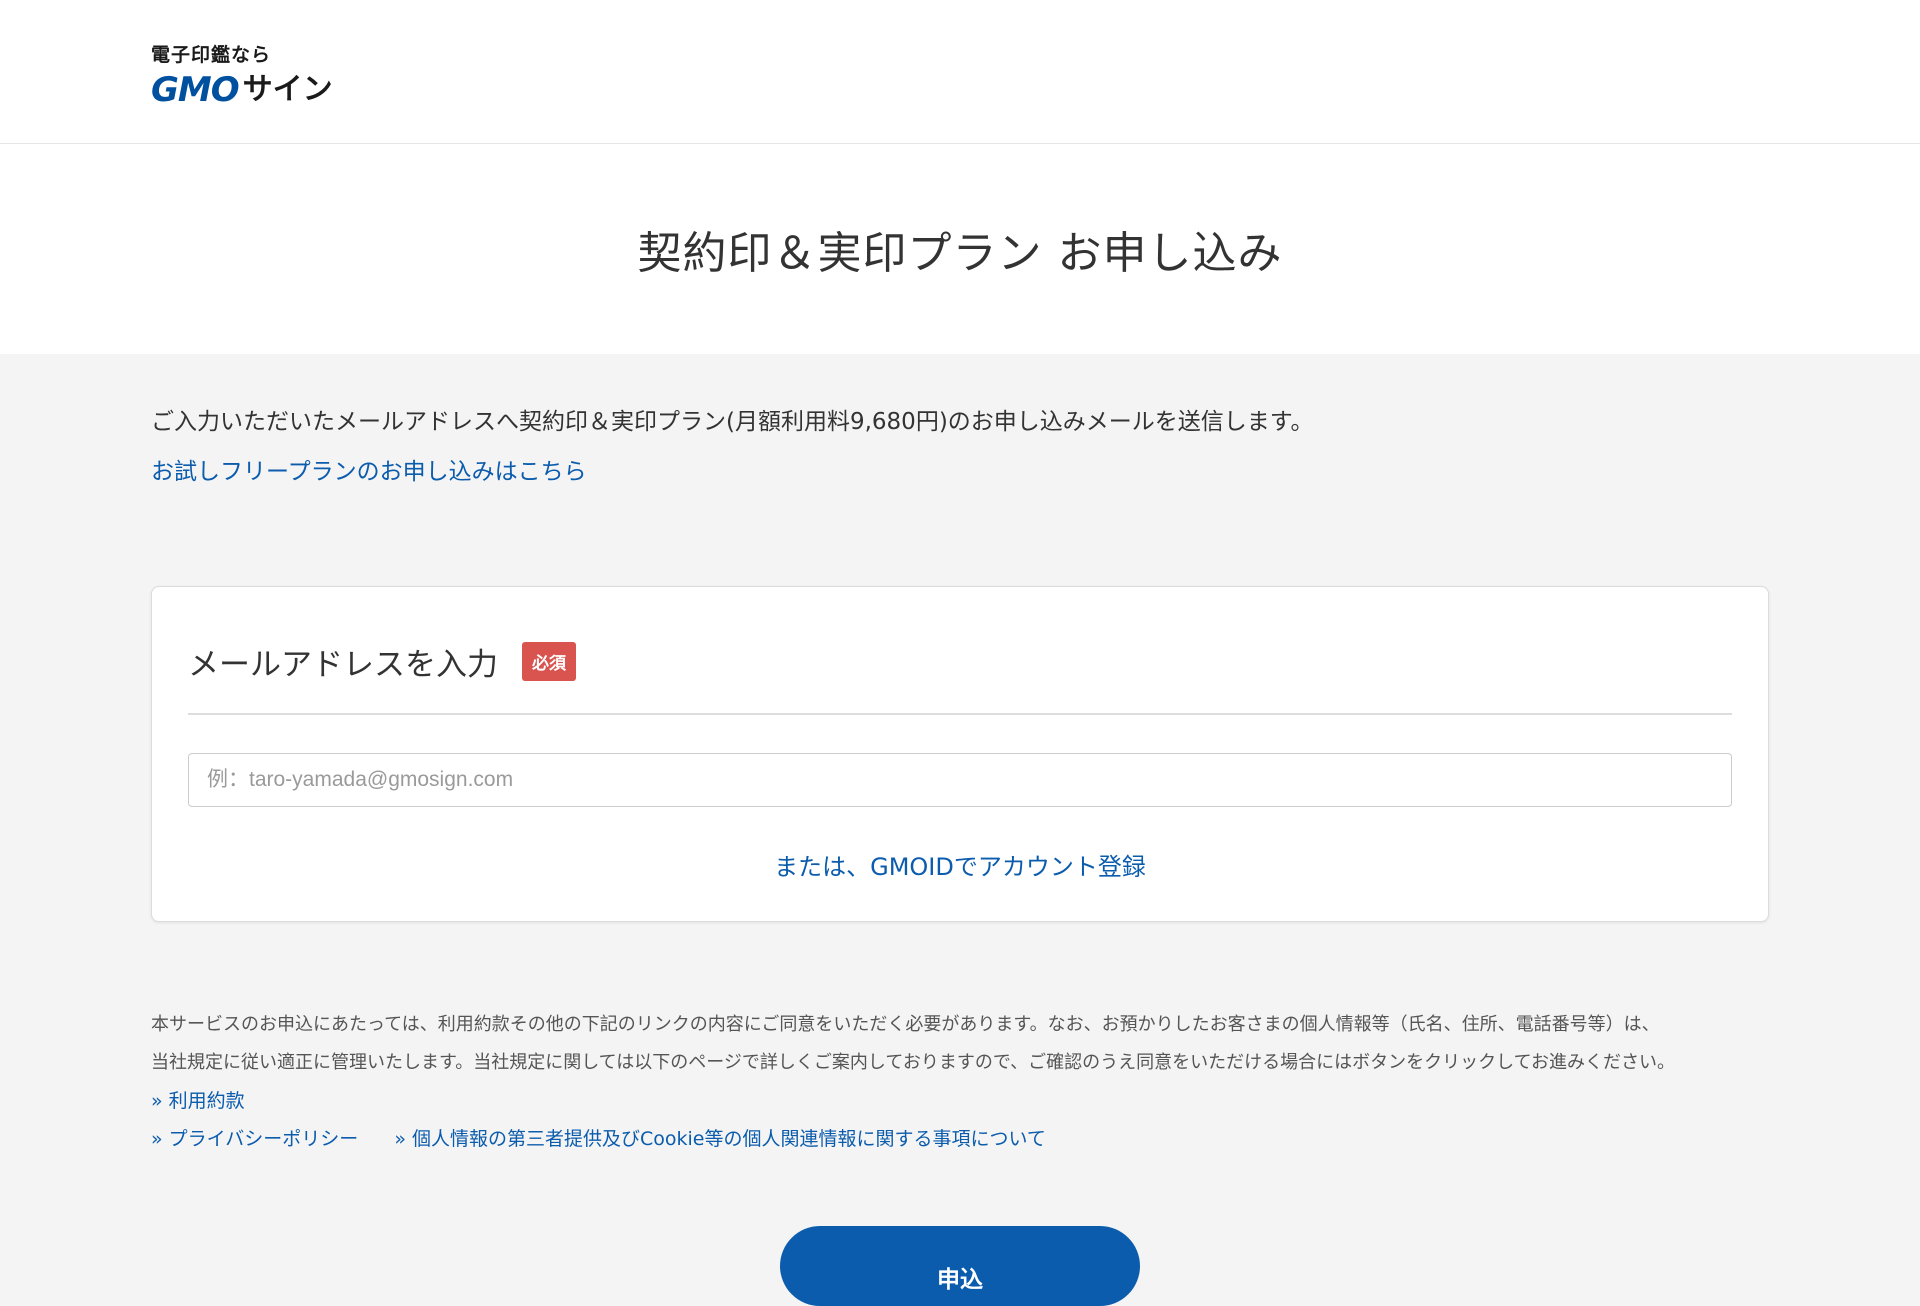 The height and width of the screenshot is (1306, 1920). I want to click on email-input, so click(960, 780).